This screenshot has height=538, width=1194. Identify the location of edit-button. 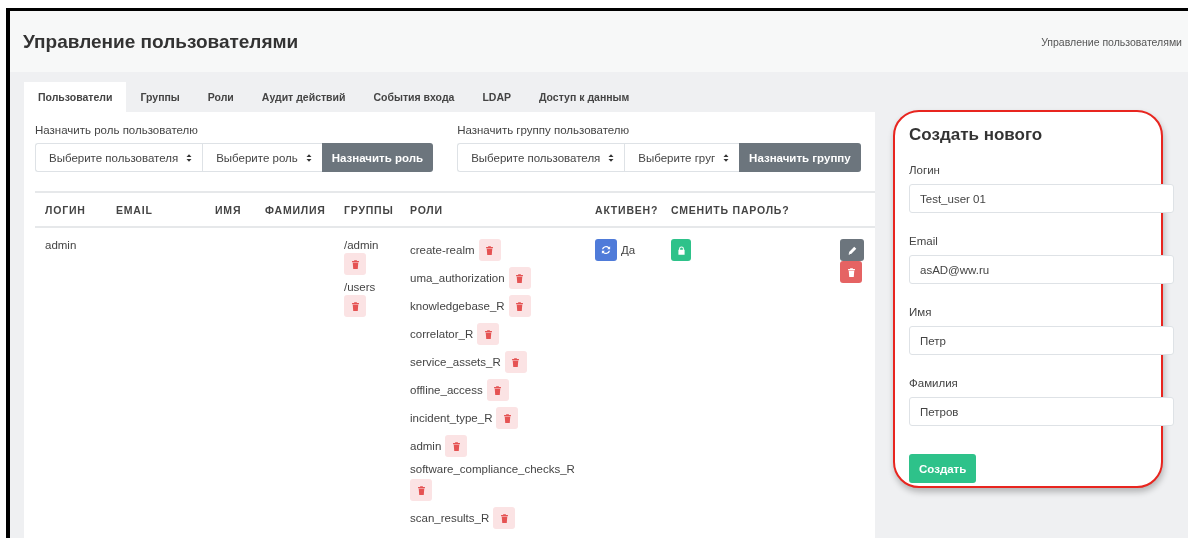
(852, 250).